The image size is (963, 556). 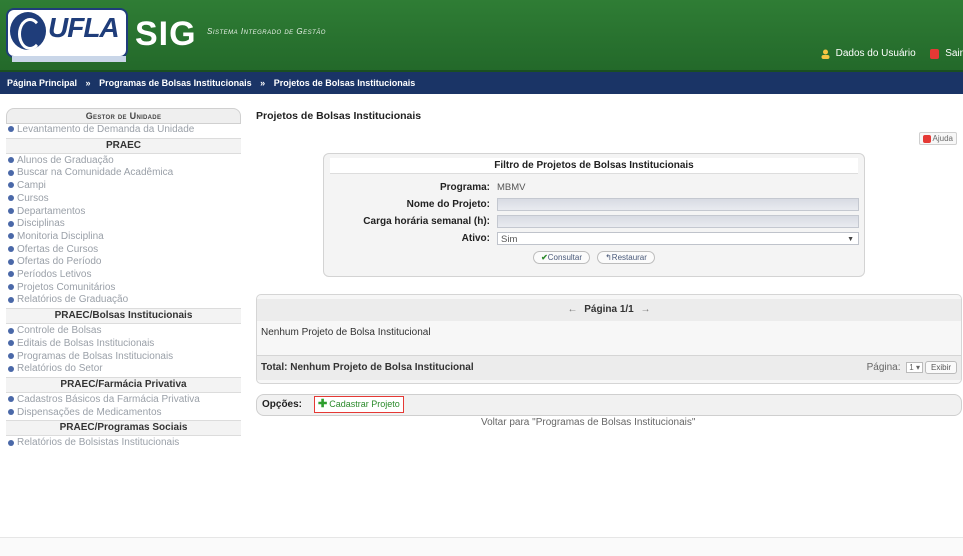 I want to click on help-button: Ajuda, so click(x=937, y=138).